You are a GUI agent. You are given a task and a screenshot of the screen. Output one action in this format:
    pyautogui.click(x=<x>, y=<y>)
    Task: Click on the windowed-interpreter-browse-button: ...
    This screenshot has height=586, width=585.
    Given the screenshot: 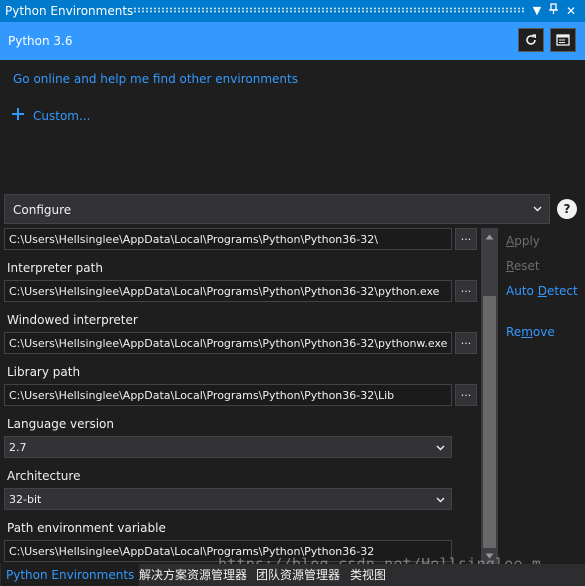 What is the action you would take?
    pyautogui.click(x=466, y=343)
    